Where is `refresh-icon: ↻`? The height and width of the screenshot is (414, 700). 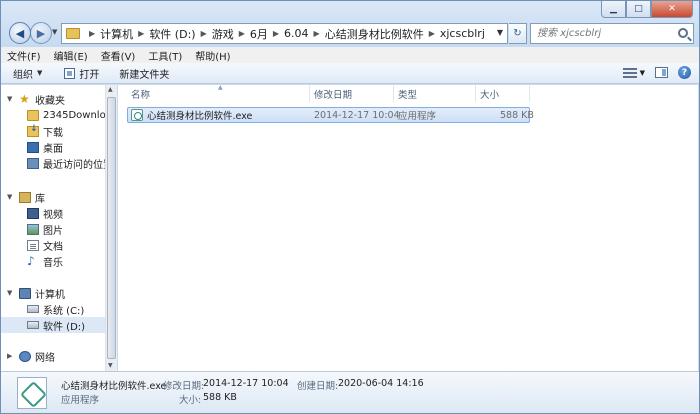
refresh-icon: ↻ is located at coordinates (517, 33).